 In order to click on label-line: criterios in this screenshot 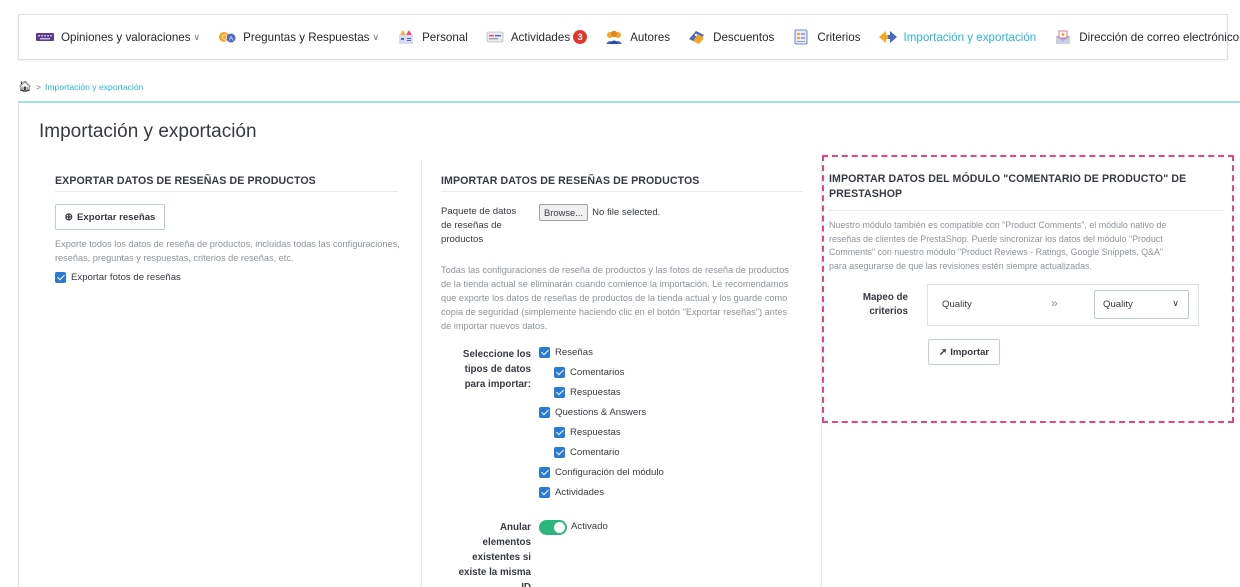, I will do `click(888, 311)`.